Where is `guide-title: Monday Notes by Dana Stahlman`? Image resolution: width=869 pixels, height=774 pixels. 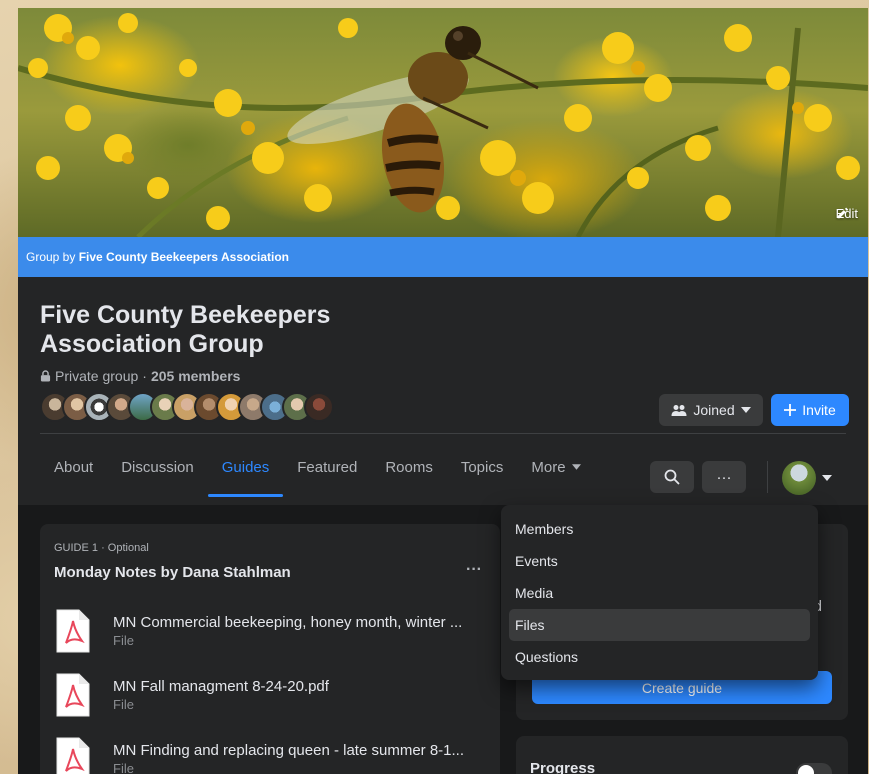
guide-title: Monday Notes by Dana Stahlman is located at coordinates (172, 572).